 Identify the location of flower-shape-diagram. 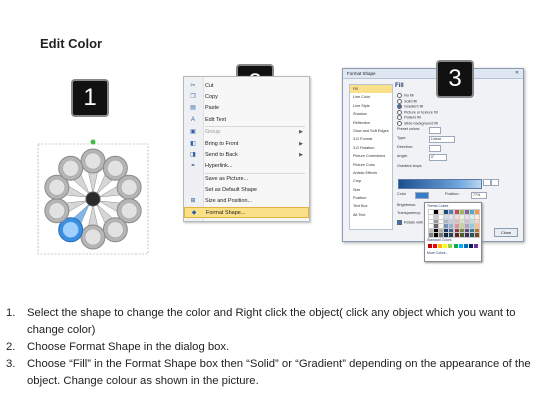
(92, 200).